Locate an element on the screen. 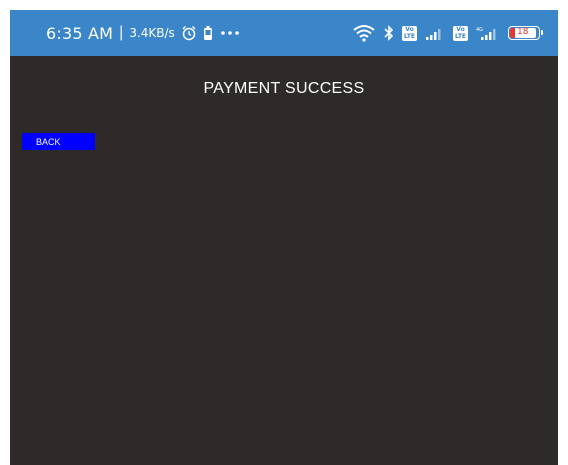 Image resolution: width=568 pixels, height=465 pixels. battery-saver-icon is located at coordinates (208, 33).